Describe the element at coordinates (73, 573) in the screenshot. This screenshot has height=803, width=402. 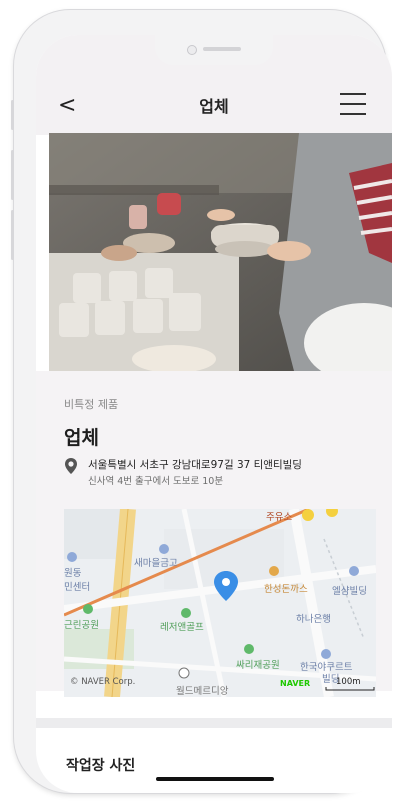
I see `map-label-dong: 원동` at that location.